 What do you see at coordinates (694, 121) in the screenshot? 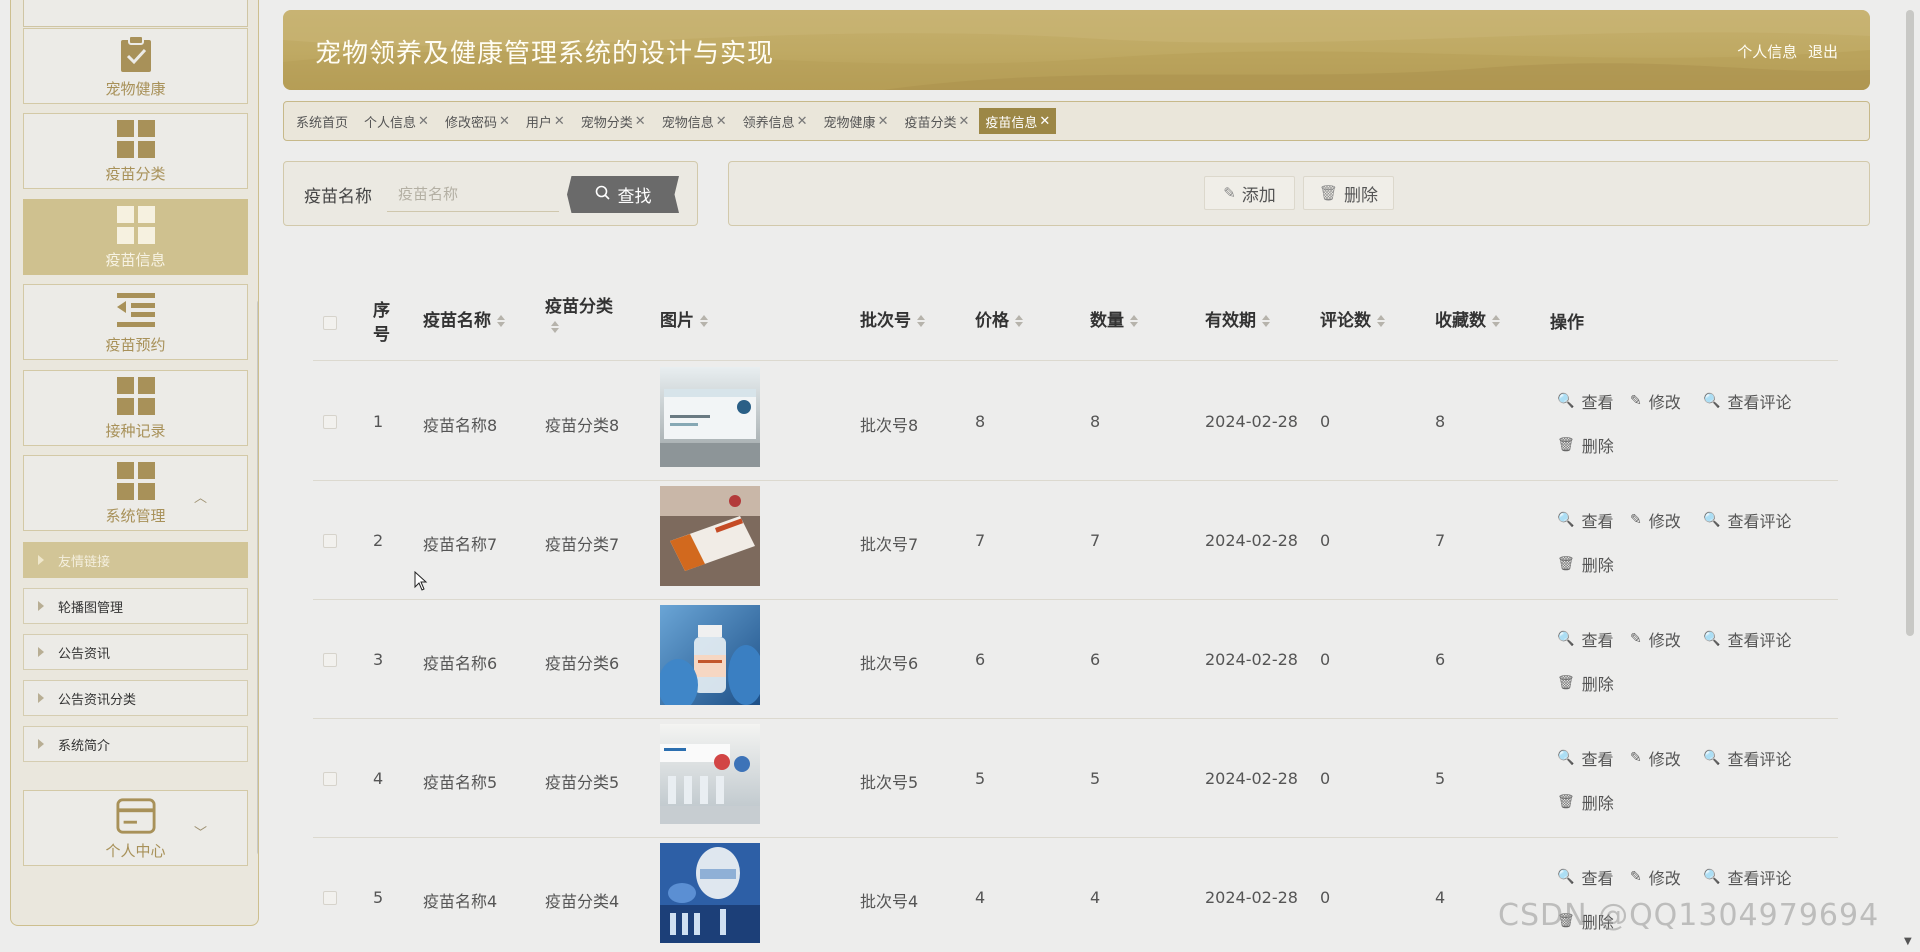
I see `tab-pet-info: 宠物信息 ✕` at bounding box center [694, 121].